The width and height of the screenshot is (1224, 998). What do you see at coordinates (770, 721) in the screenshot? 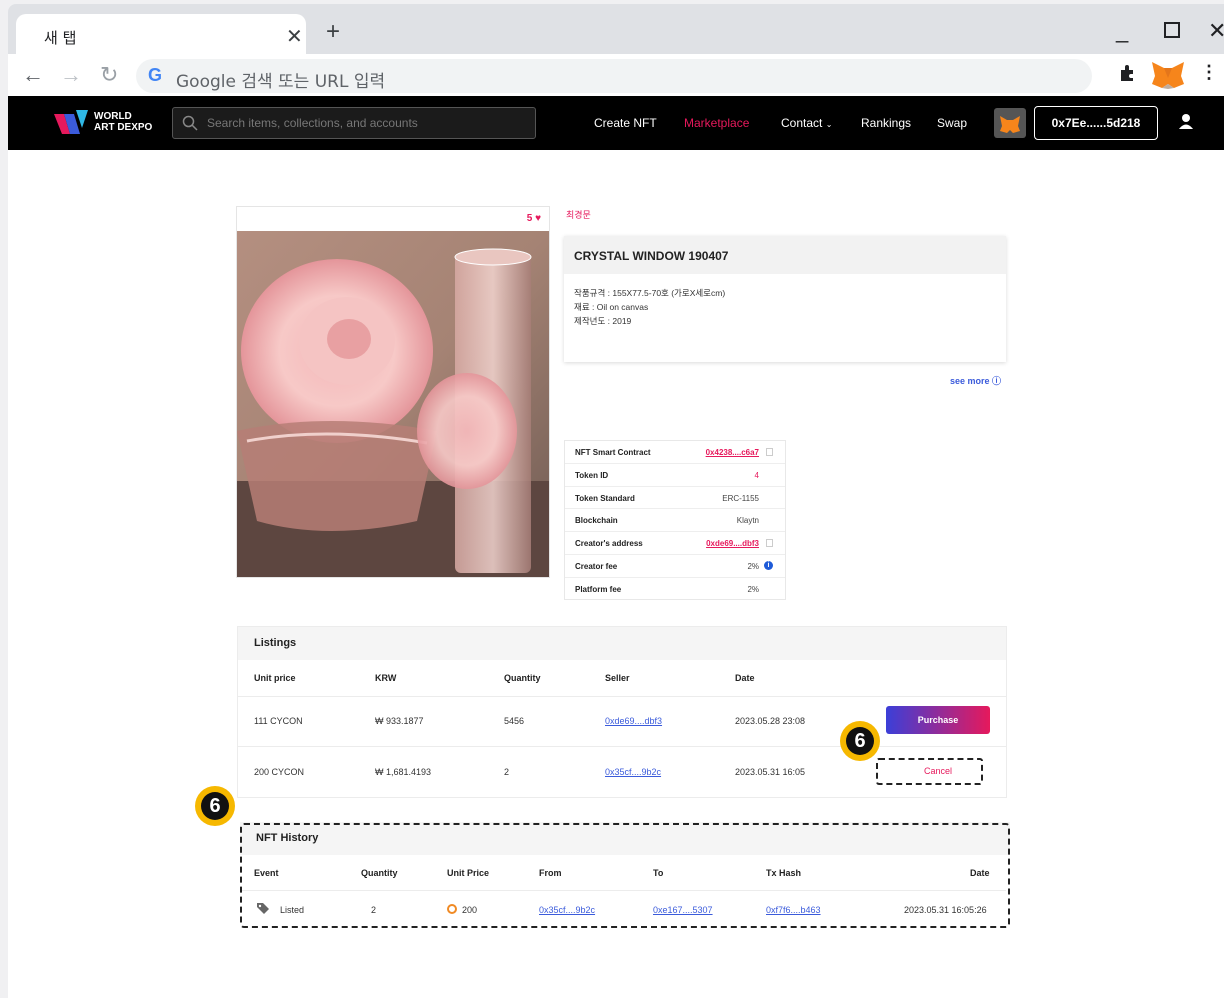
I see `row1-date: 2023.05.28 23:08` at bounding box center [770, 721].